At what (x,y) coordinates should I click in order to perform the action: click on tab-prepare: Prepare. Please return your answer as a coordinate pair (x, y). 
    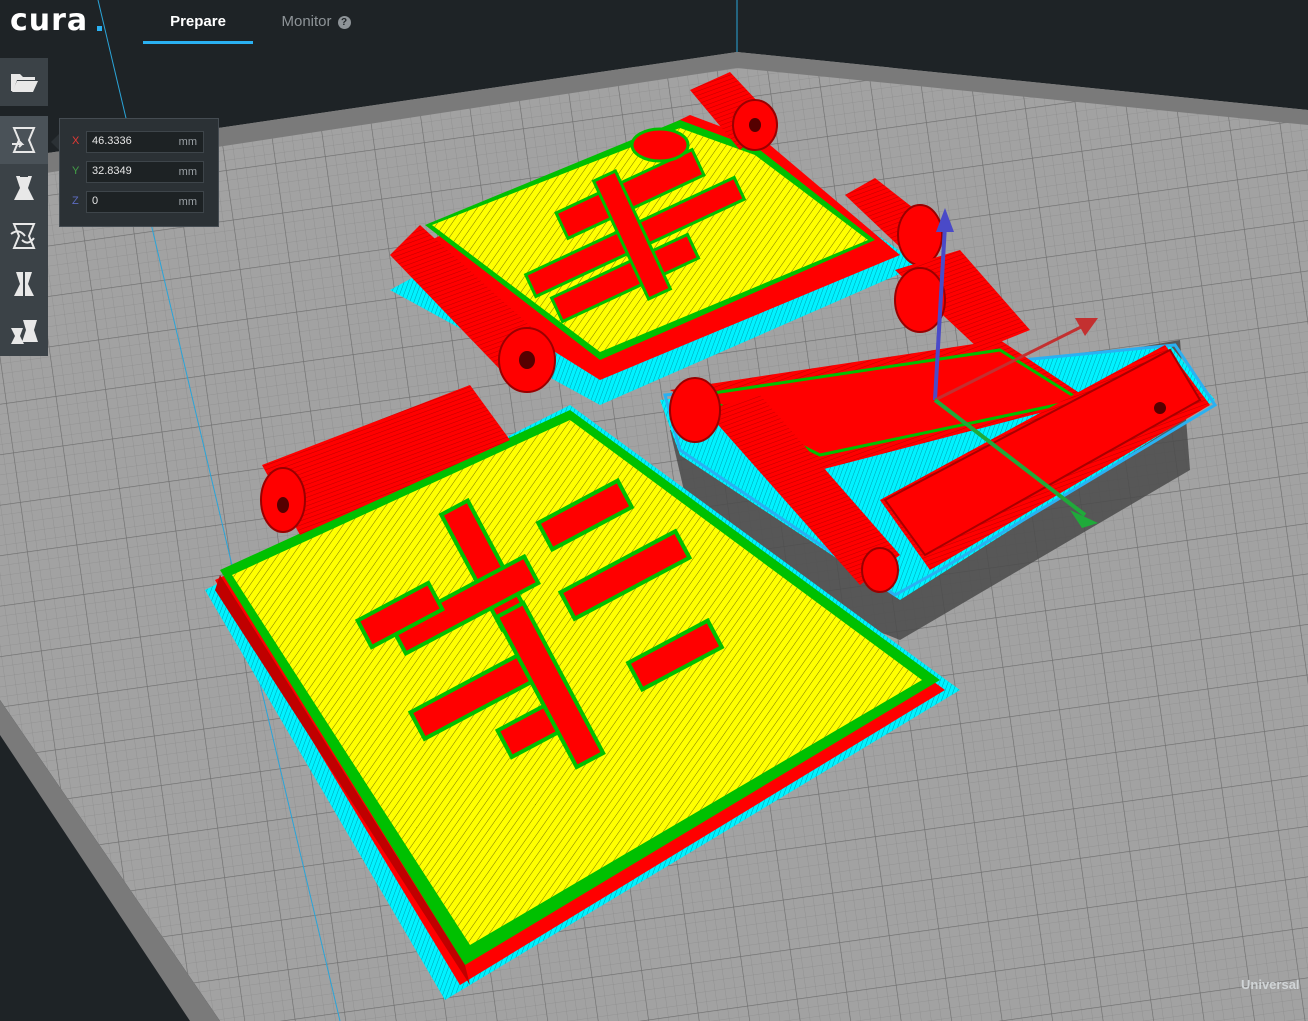
    Looking at the image, I should click on (198, 22).